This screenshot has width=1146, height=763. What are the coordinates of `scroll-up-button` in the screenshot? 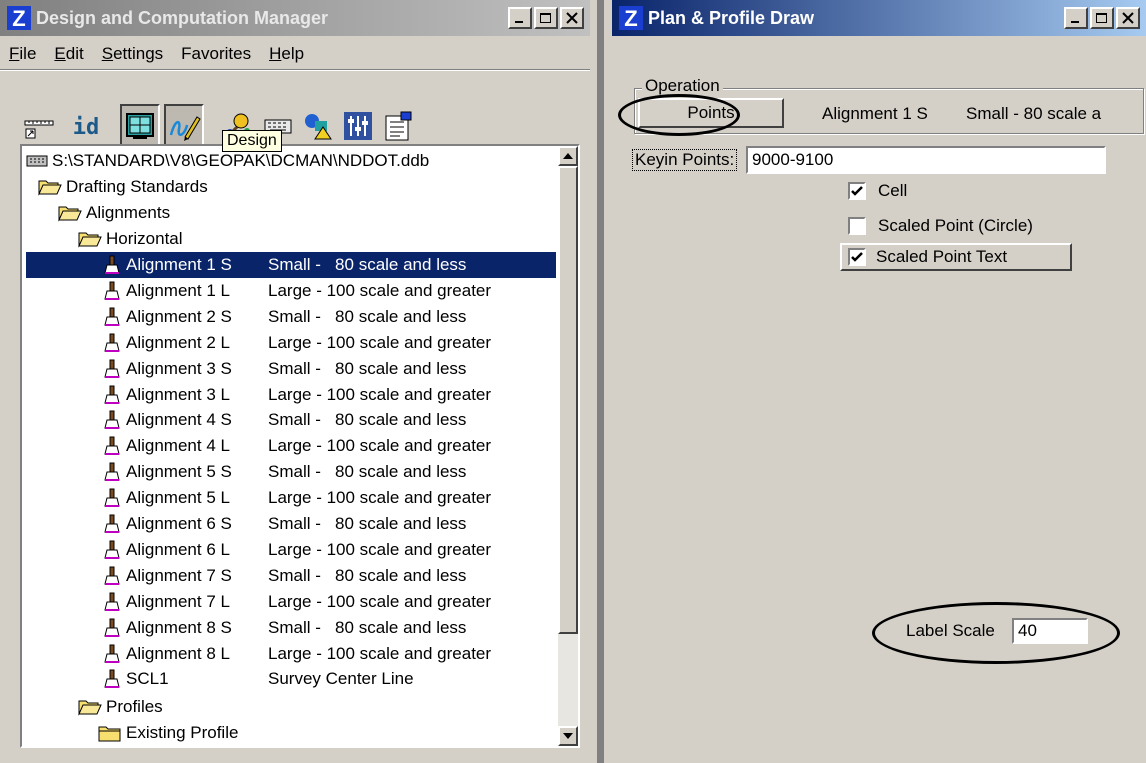 It's located at (568, 156).